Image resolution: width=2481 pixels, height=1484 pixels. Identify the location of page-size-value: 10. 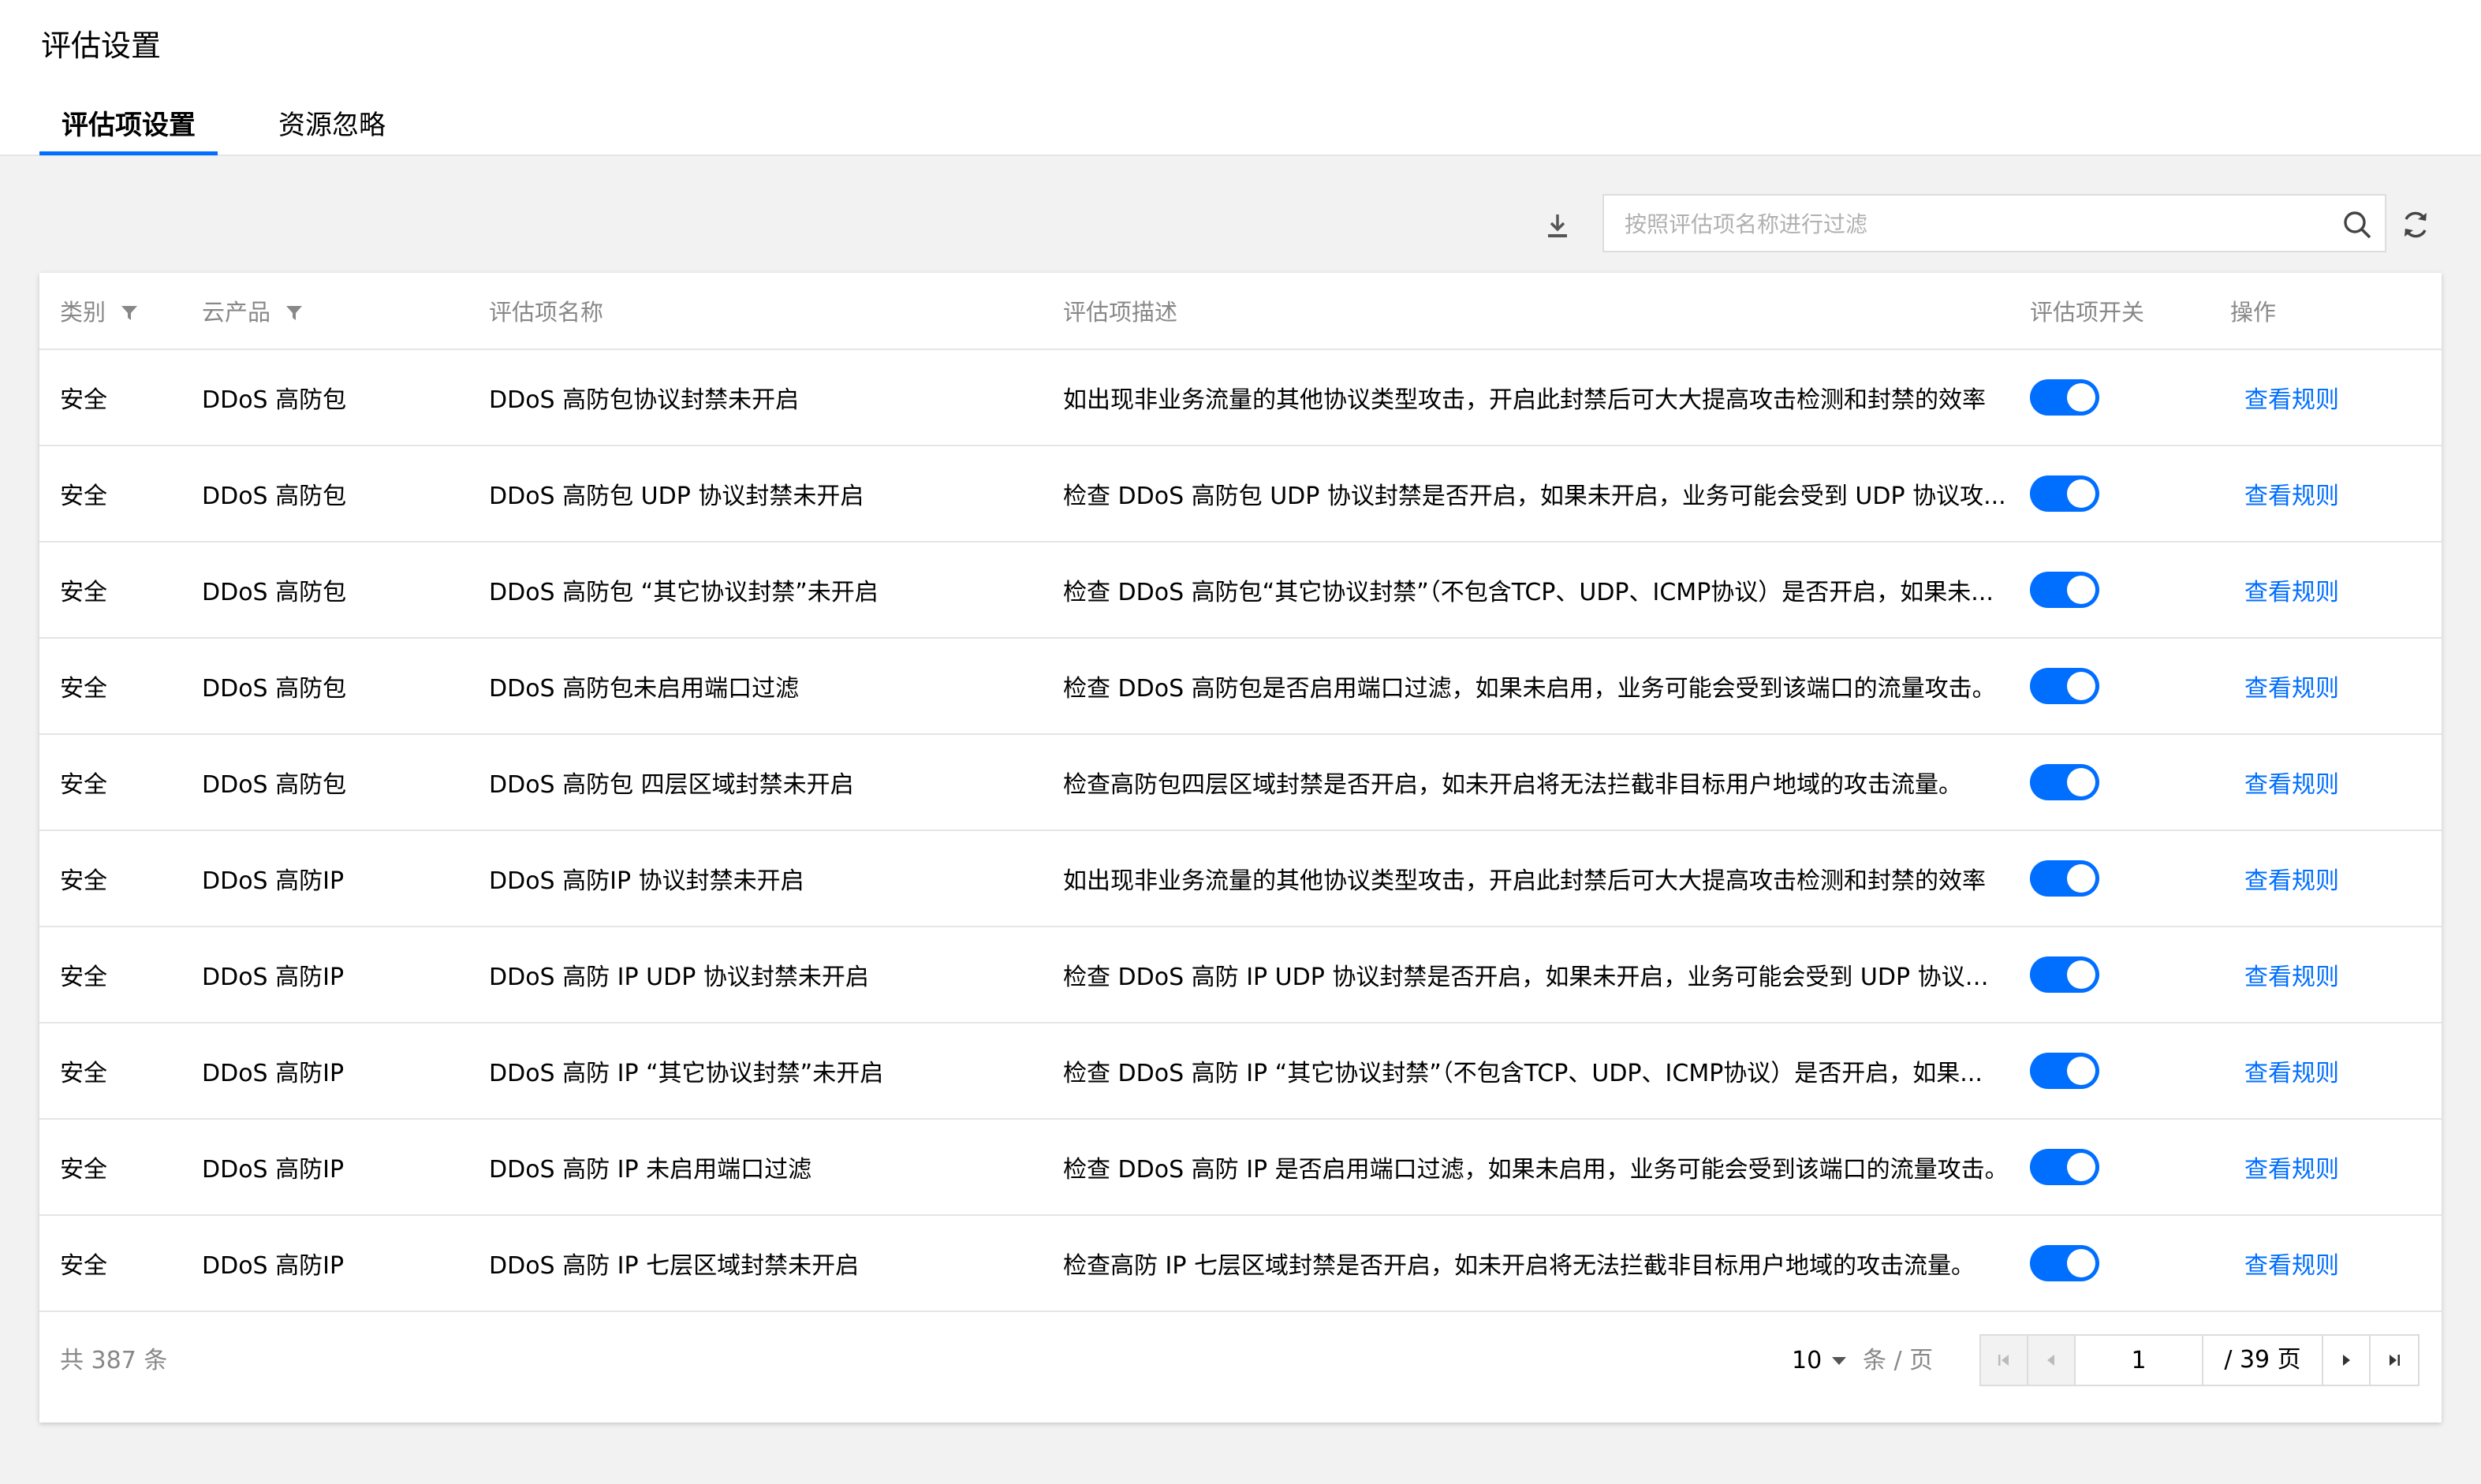
(1808, 1360).